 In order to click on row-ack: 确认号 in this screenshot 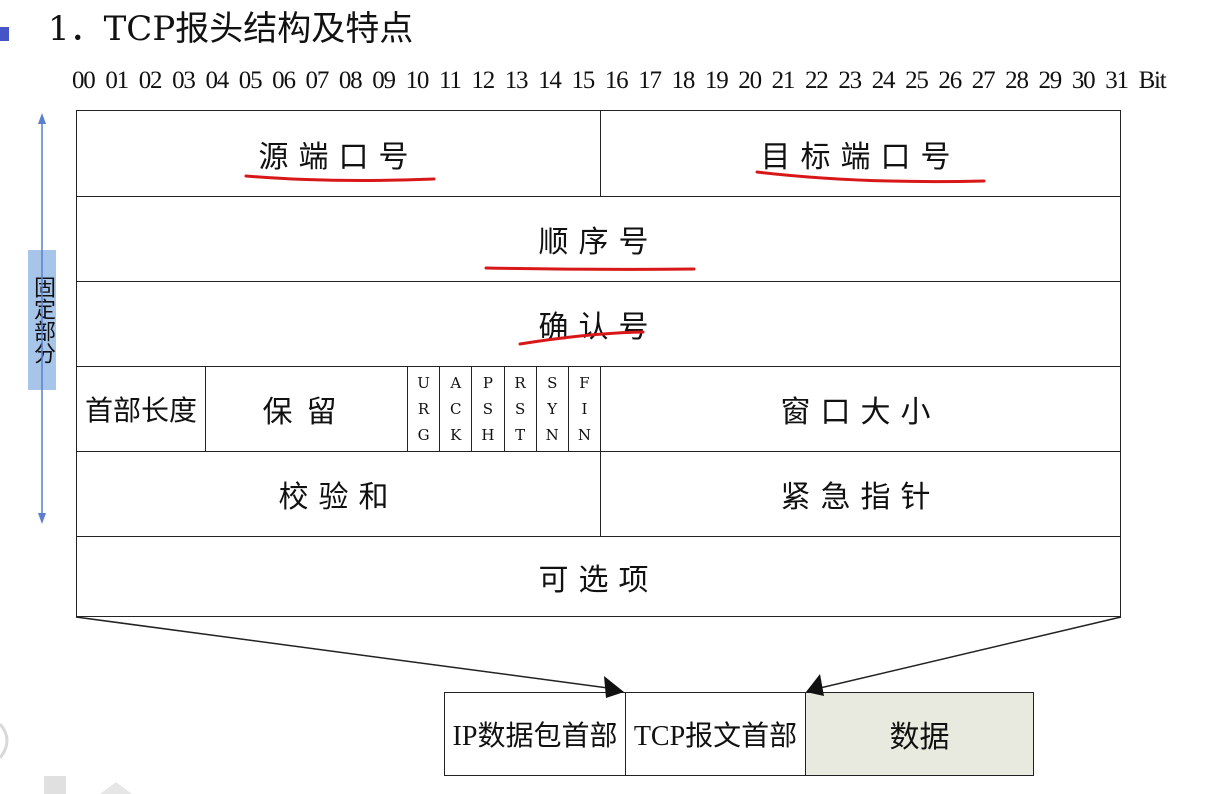, I will do `click(598, 323)`.